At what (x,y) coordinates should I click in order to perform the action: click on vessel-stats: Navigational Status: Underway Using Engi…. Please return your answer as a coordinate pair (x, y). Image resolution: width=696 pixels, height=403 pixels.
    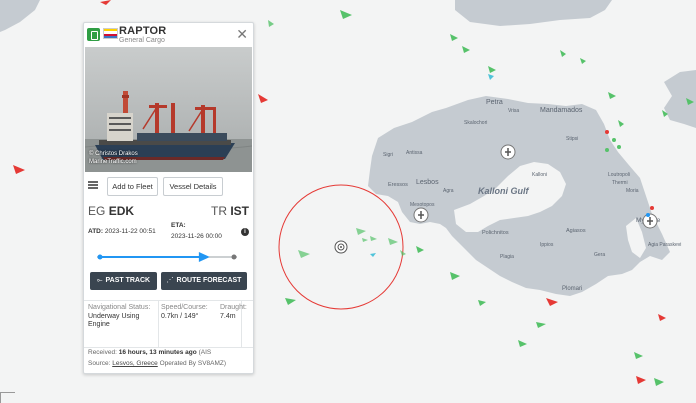
    Looking at the image, I should click on (168, 324).